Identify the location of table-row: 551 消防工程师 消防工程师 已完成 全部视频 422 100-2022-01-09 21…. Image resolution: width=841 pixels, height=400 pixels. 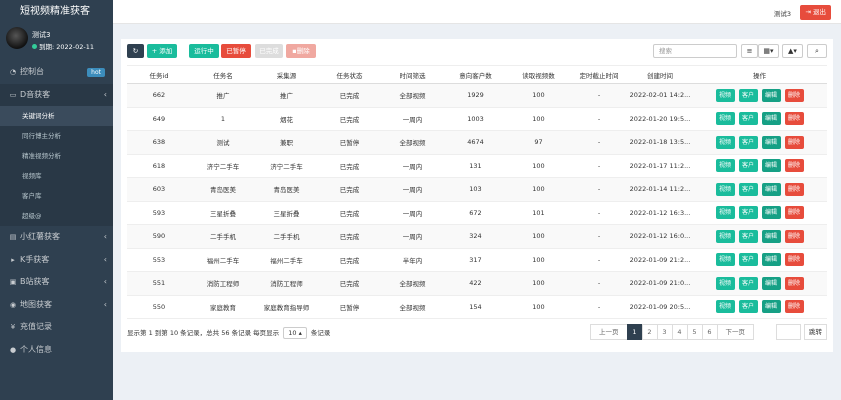
(477, 283).